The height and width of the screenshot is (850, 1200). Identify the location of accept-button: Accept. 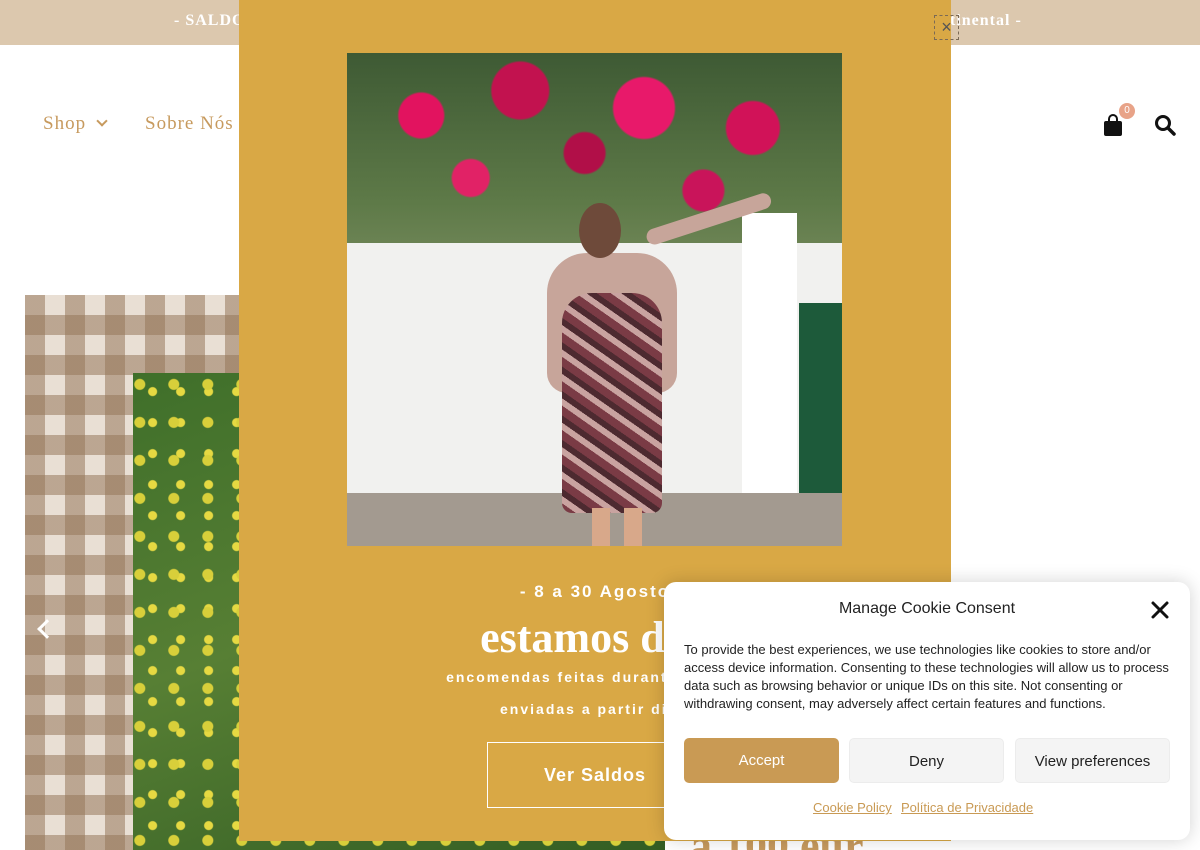
(761, 760).